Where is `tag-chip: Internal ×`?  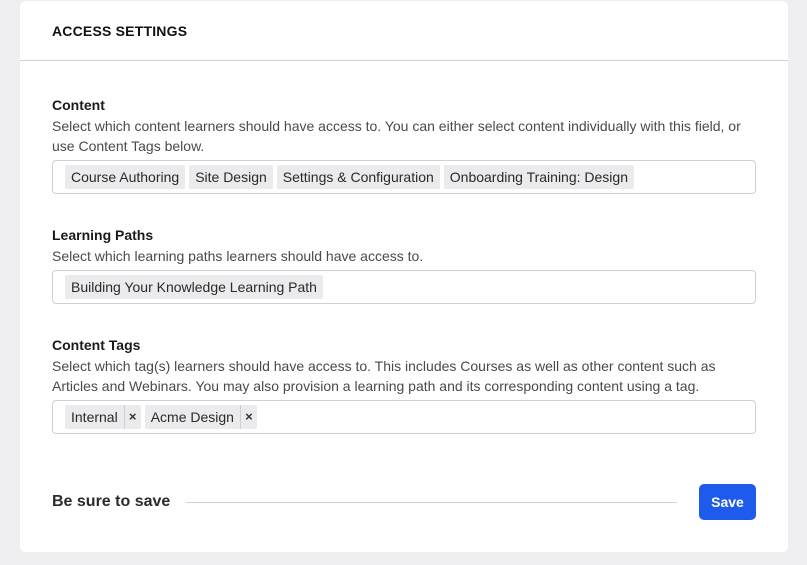
tag-chip: Internal × is located at coordinates (103, 417).